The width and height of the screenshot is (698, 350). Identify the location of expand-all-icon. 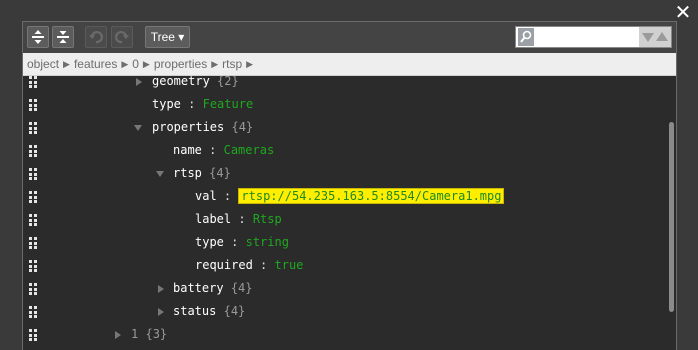
(38, 37).